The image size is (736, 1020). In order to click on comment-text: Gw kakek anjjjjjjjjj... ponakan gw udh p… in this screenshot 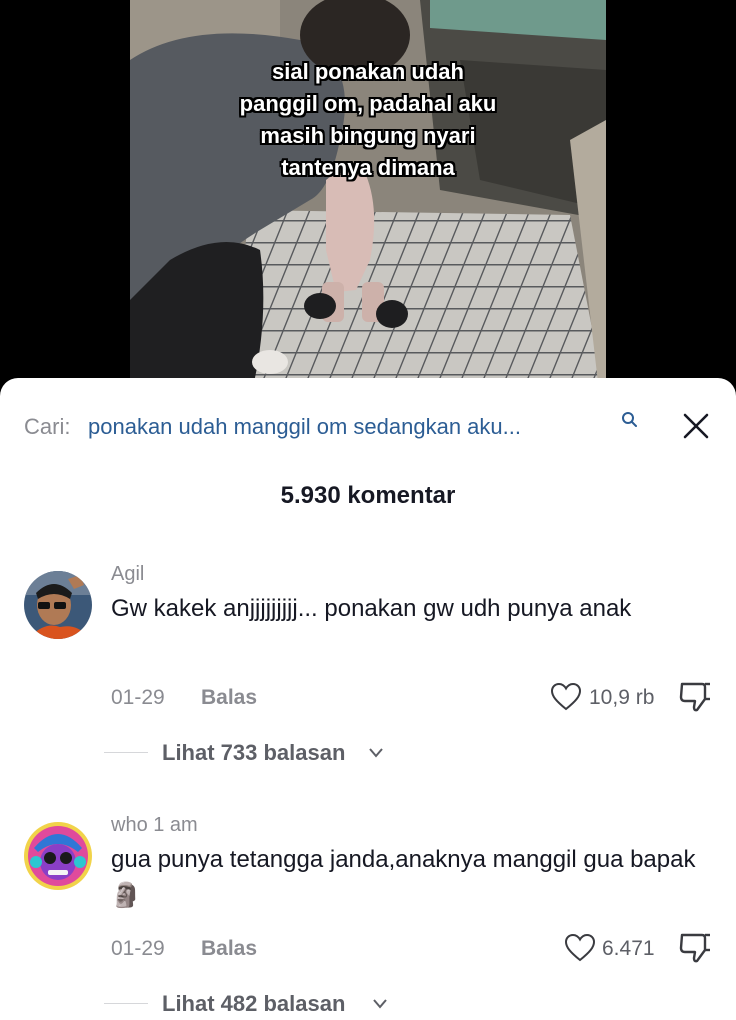, I will do `click(406, 609)`.